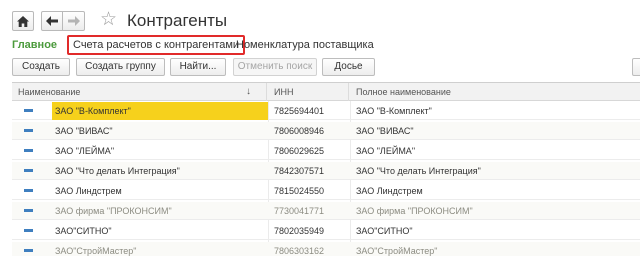 Image resolution: width=640 pixels, height=256 pixels. Describe the element at coordinates (348, 67) in the screenshot. I see `dossier-button: Досье` at that location.